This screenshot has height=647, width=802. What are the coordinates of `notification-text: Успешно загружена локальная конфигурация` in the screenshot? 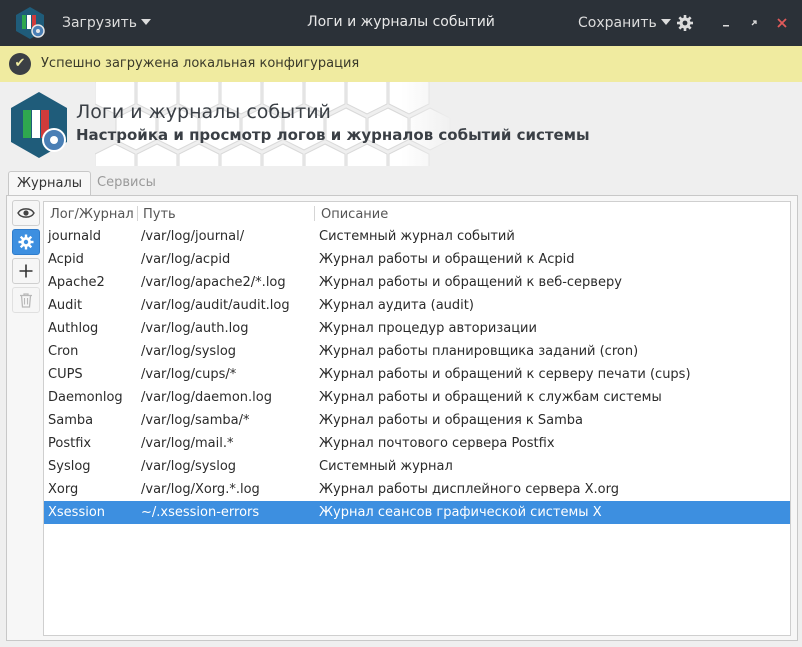 It's located at (200, 63).